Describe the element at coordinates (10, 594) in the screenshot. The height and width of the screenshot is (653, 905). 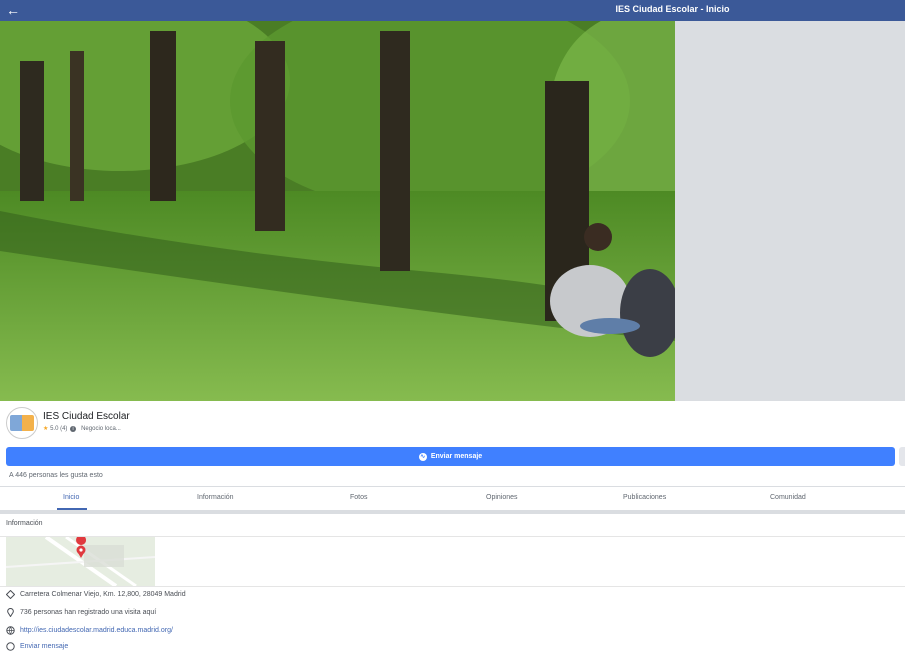
I see `directions-icon` at that location.